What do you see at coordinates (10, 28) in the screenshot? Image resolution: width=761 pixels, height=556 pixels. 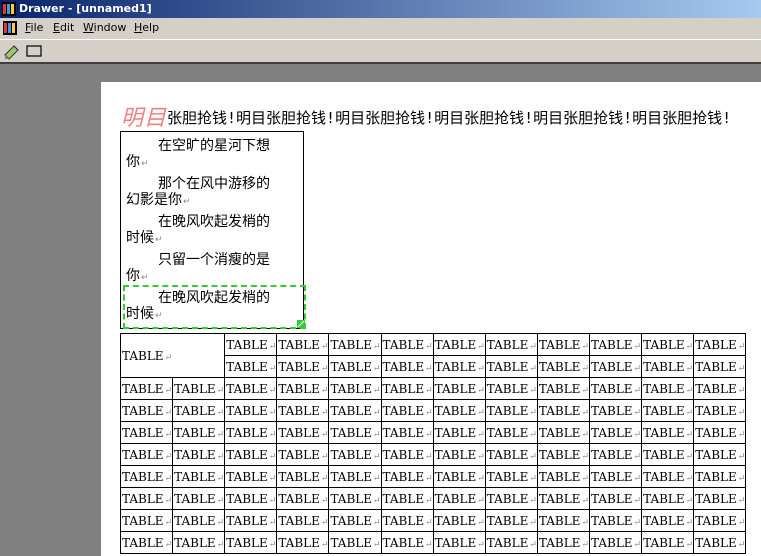 I see `document-icon` at bounding box center [10, 28].